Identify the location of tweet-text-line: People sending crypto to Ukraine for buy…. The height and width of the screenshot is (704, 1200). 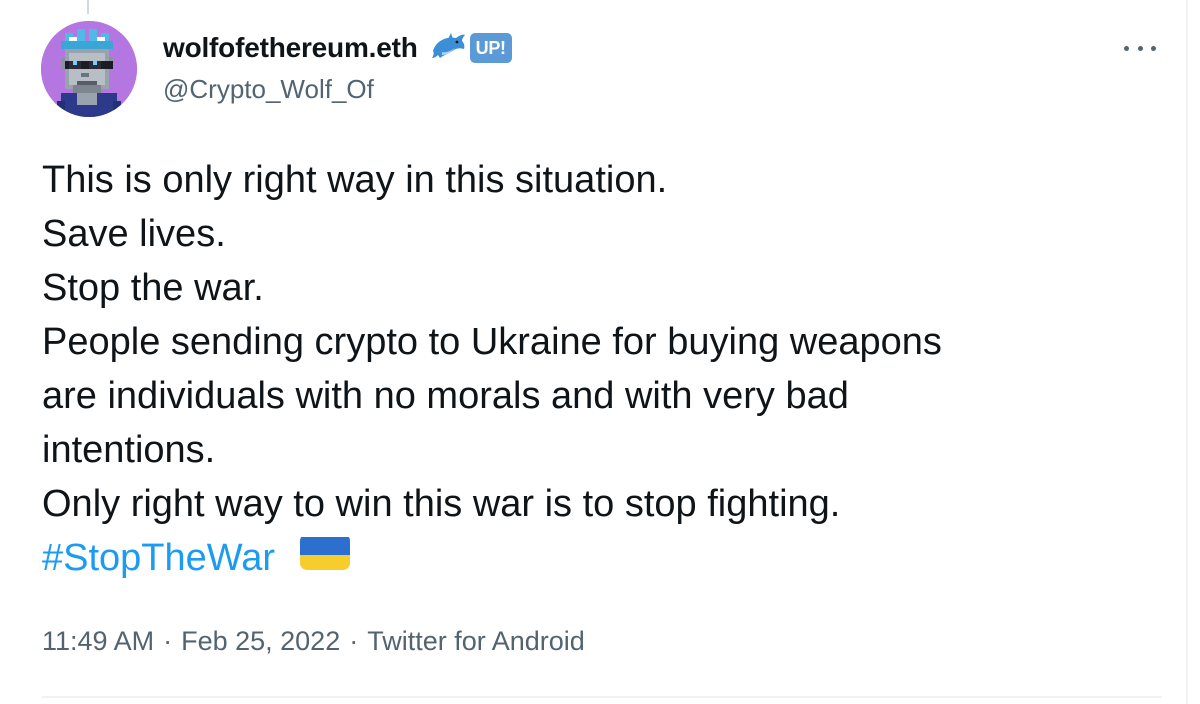
(492, 342).